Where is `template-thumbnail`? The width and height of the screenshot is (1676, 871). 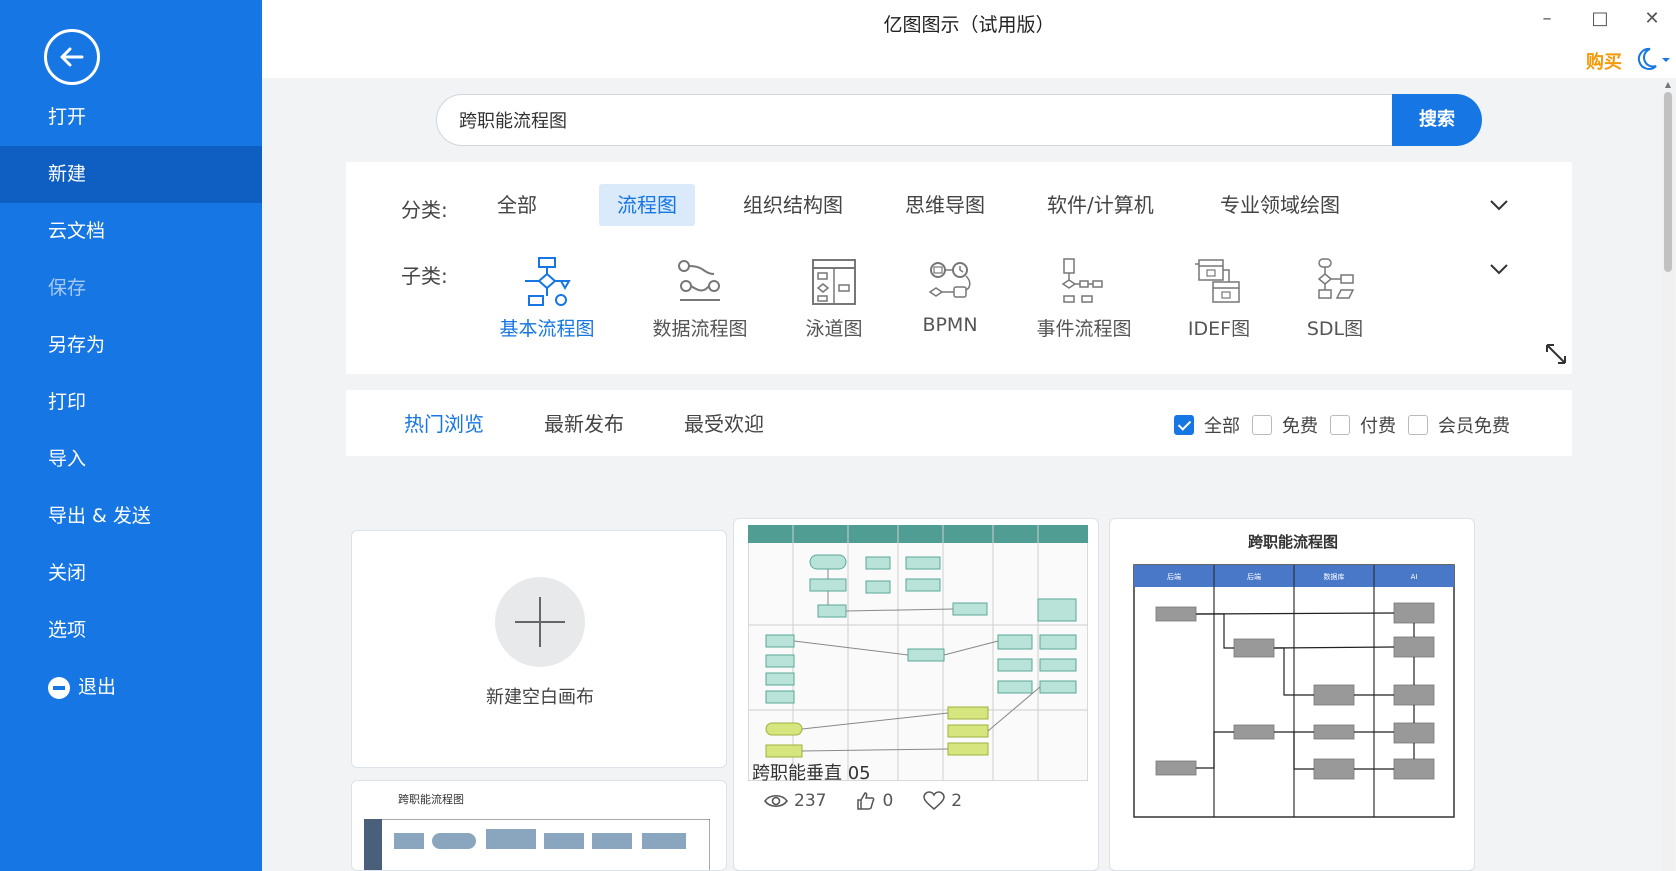 template-thumbnail is located at coordinates (537, 844).